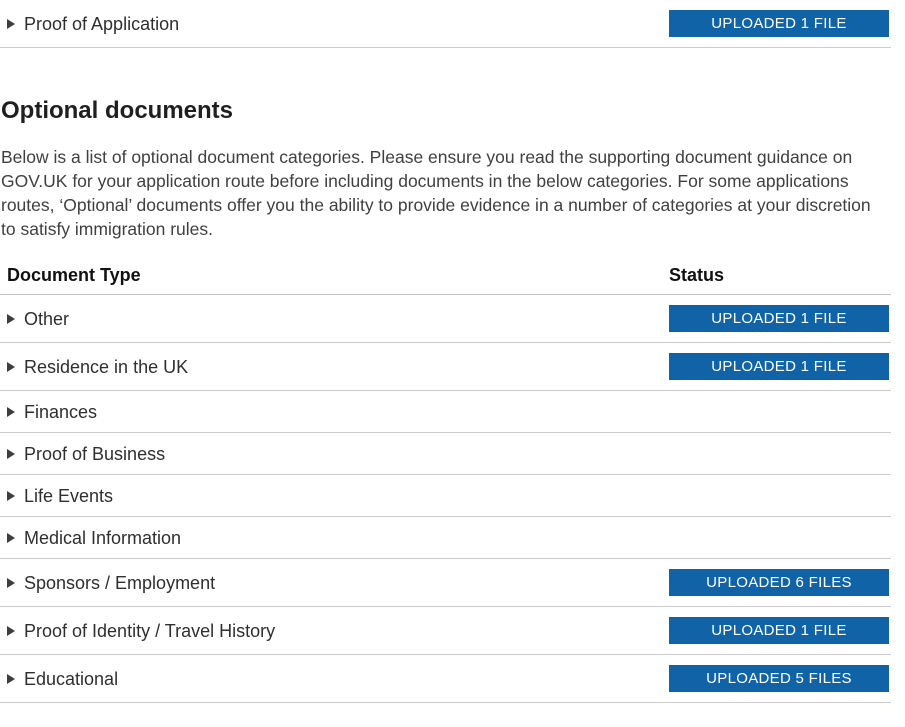 This screenshot has height=727, width=905. Describe the element at coordinates (445, 496) in the screenshot. I see `document-row-life-events: Life Events` at that location.